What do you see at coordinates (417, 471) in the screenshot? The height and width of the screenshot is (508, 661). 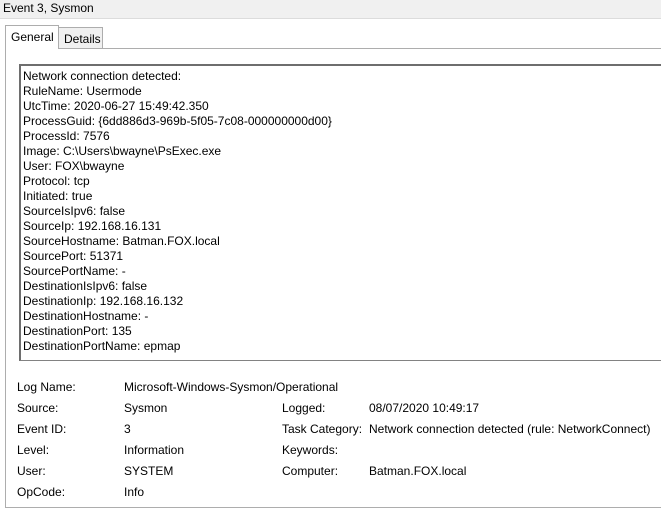 I see `computer-value: Batman.FOX.local` at bounding box center [417, 471].